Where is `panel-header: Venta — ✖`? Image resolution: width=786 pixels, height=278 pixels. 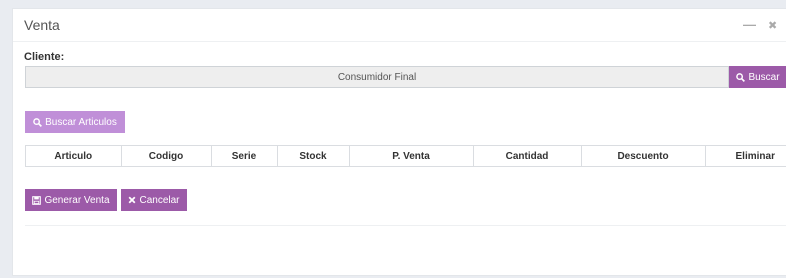 panel-header: Venta — ✖ is located at coordinates (399, 25).